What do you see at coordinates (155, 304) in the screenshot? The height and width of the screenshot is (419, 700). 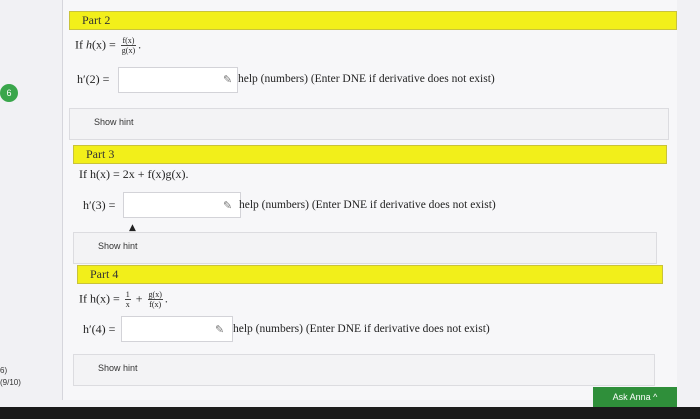 I see `fraction-denominator: f(x)` at bounding box center [155, 304].